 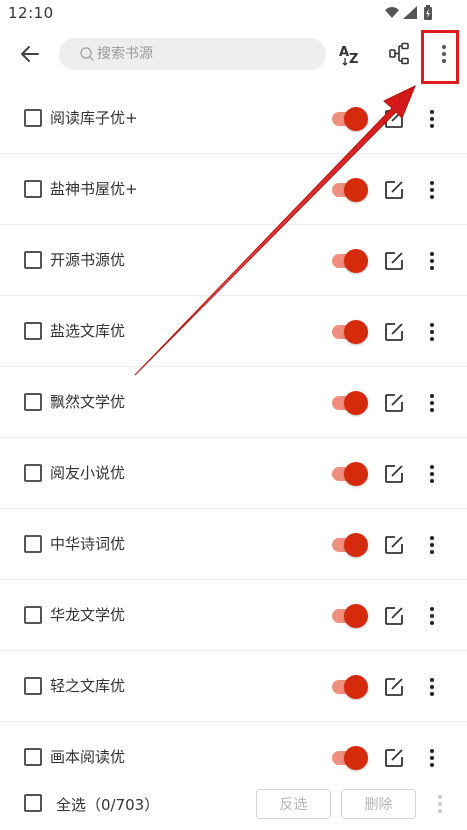 I want to click on wifi-icon, so click(x=392, y=12).